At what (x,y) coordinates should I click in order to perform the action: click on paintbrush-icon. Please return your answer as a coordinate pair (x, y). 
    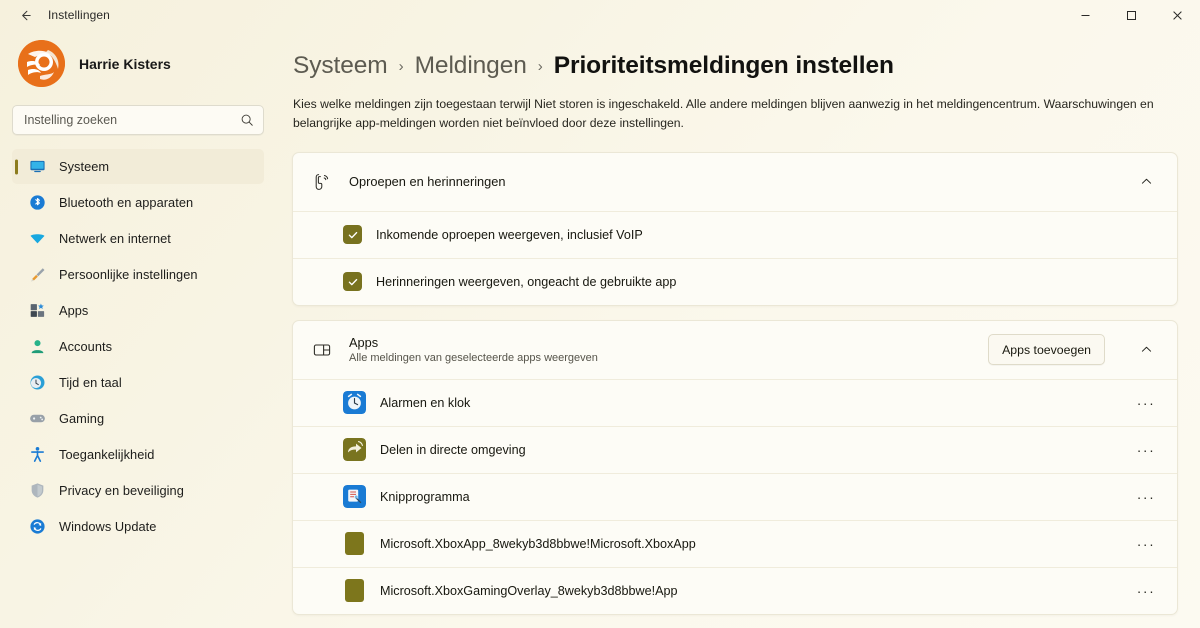
    Looking at the image, I should click on (37, 275).